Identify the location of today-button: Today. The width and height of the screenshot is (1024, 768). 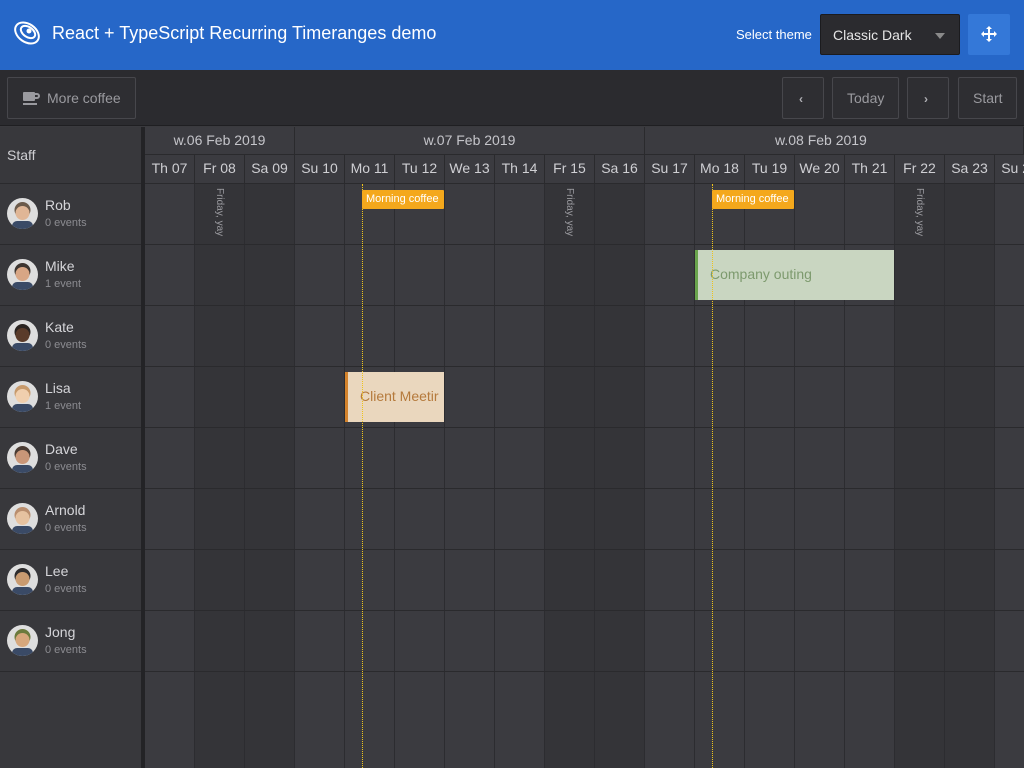
(865, 98).